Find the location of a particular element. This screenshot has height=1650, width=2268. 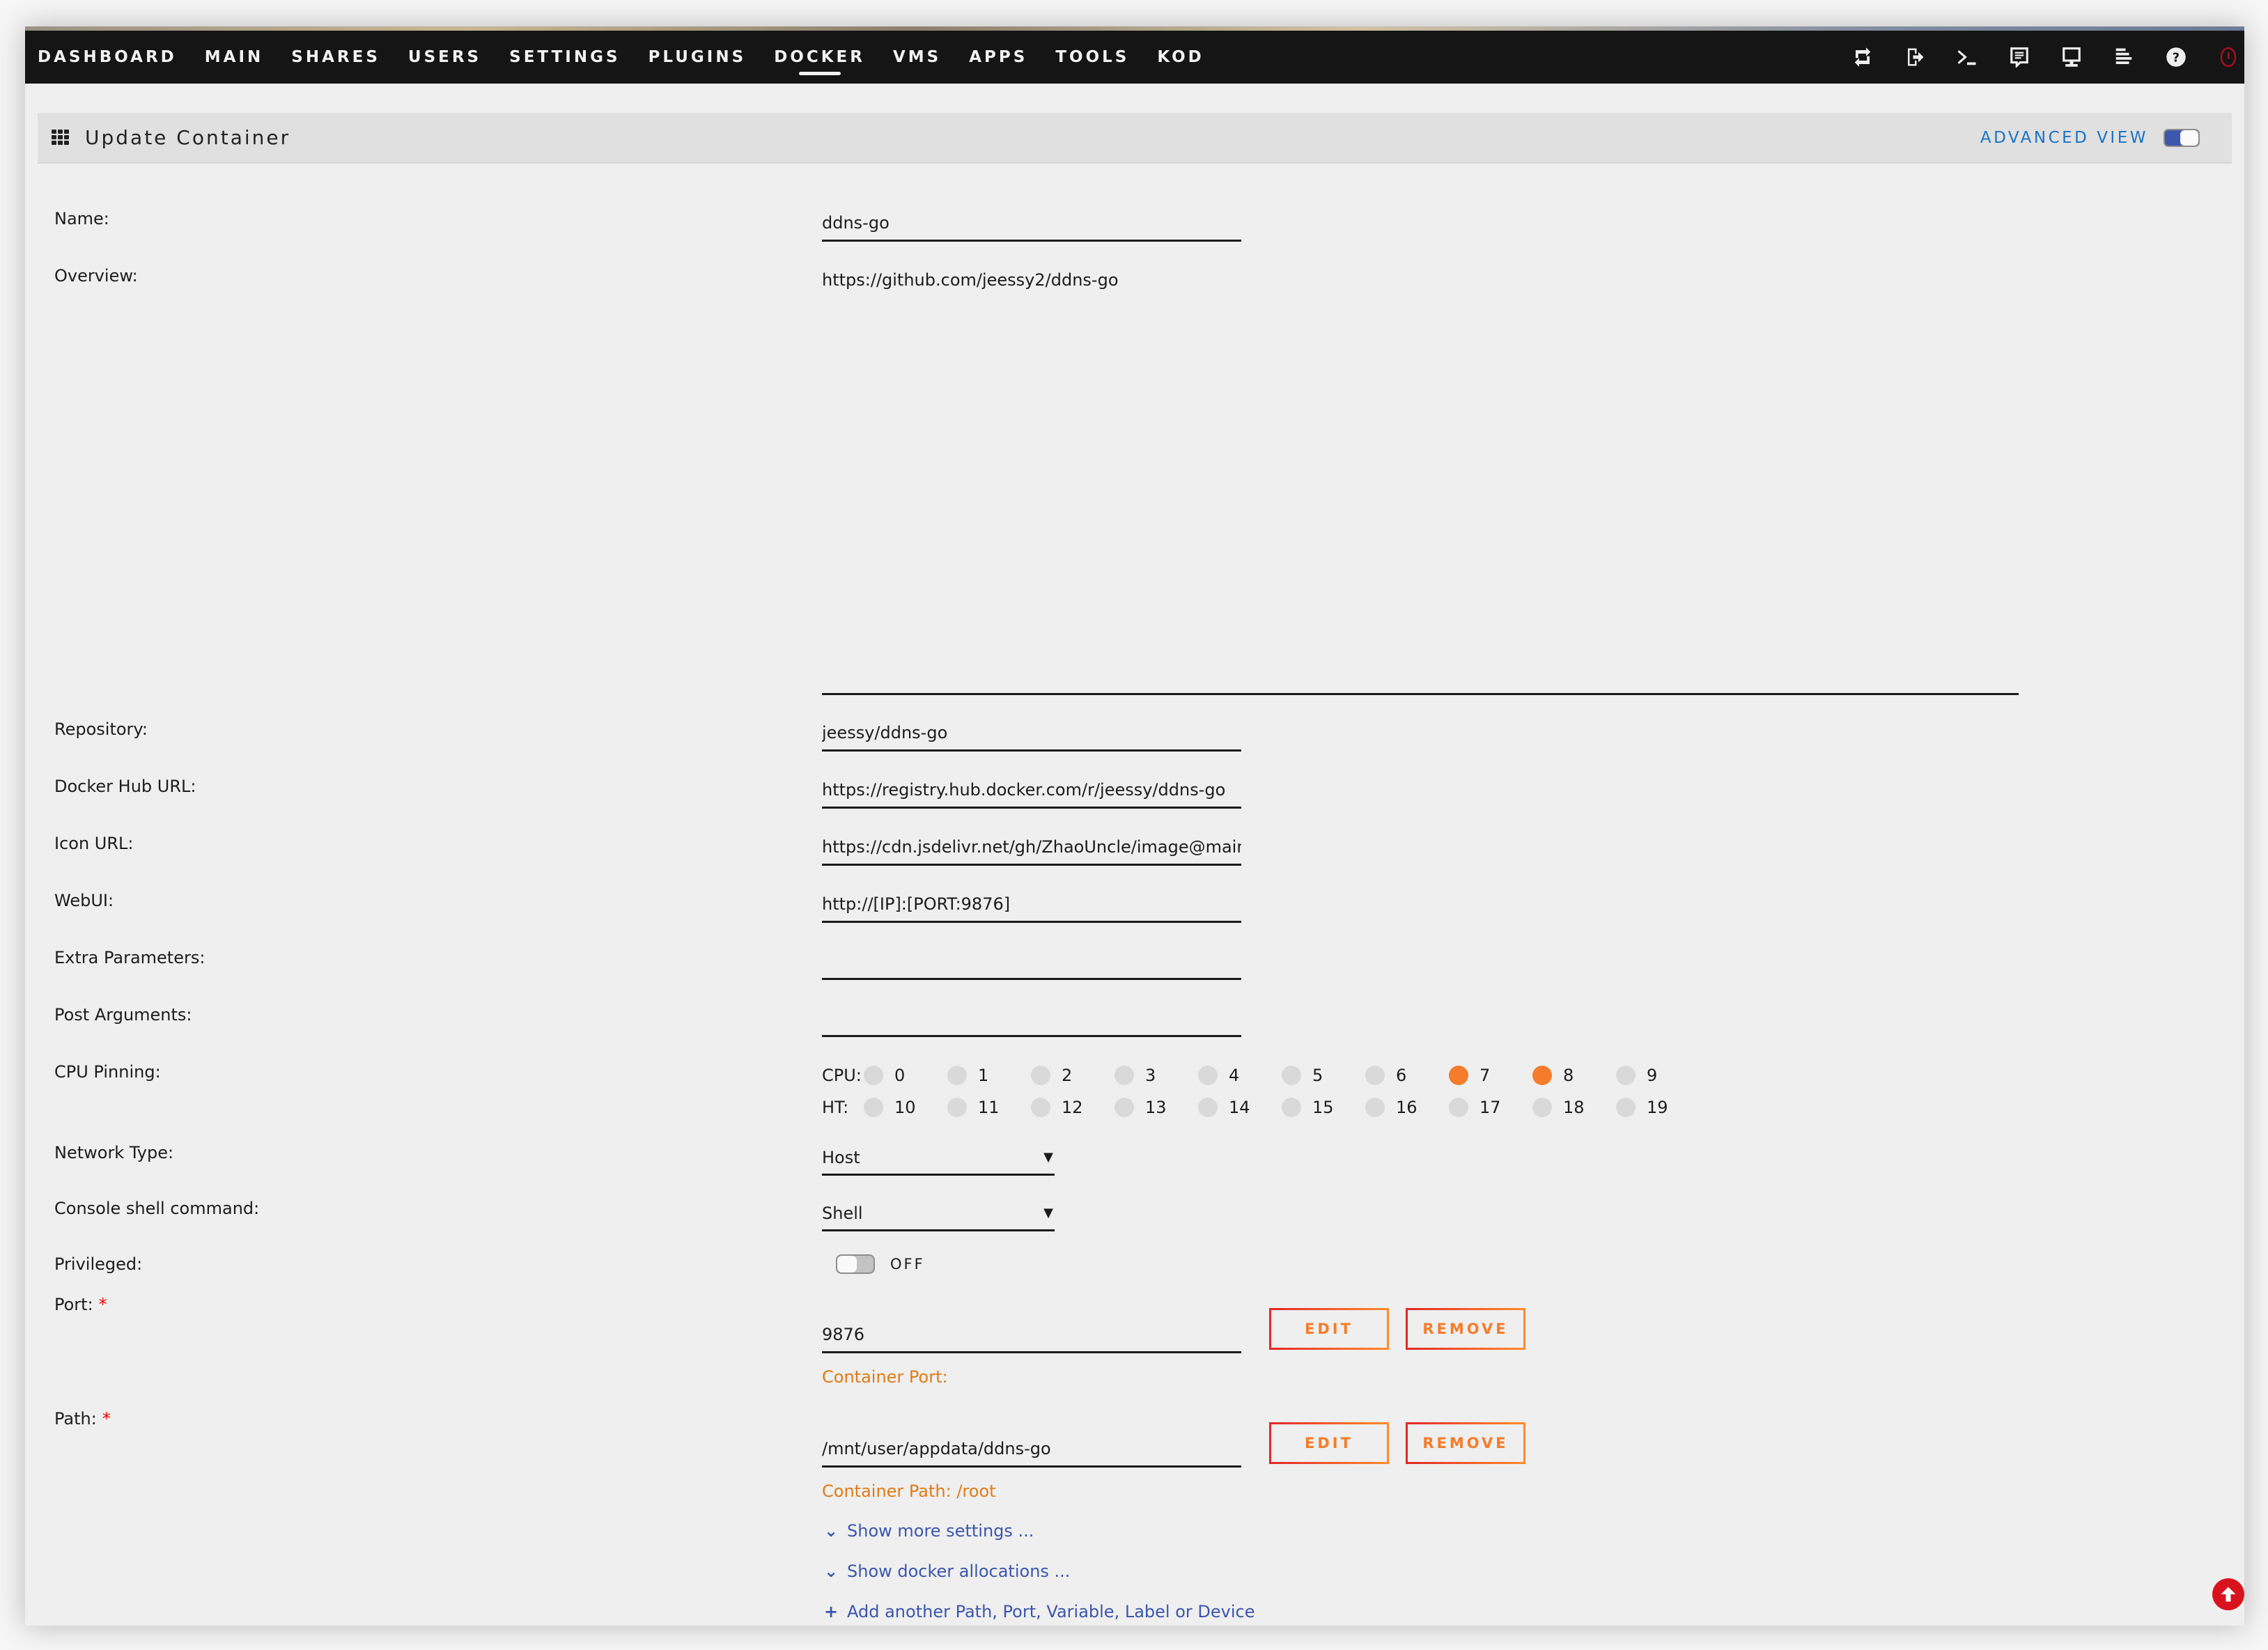

cpu-checkbox-3: 3 is located at coordinates (1156, 1075).